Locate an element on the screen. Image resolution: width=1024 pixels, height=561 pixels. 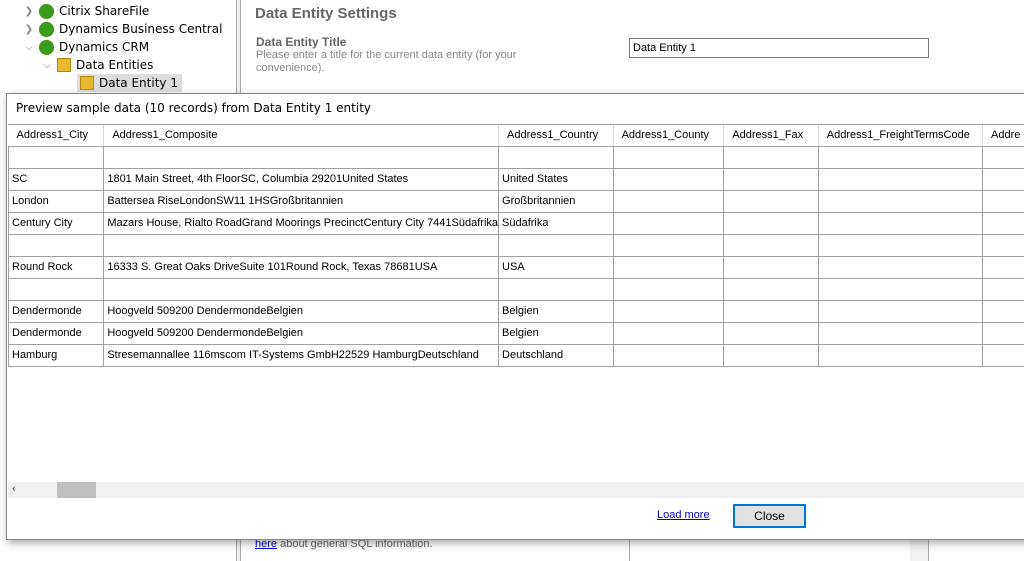
scrollbar-thumb is located at coordinates (76, 490).